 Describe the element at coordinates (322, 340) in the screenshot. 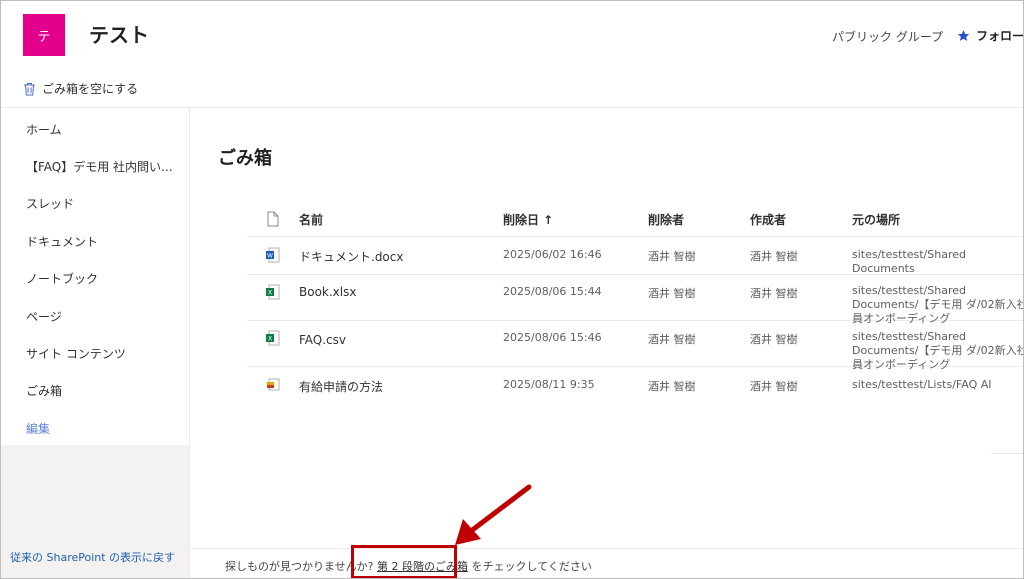

I see `row-name: FAQ.csv` at that location.